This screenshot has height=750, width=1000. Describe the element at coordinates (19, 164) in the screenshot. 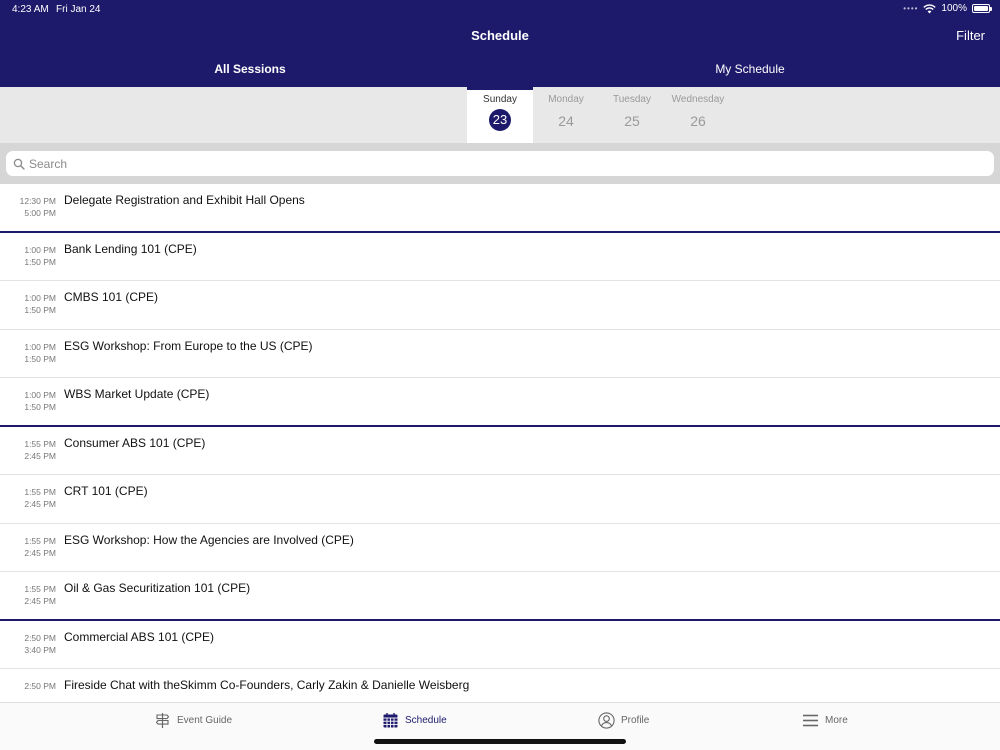

I see `search-icon` at that location.